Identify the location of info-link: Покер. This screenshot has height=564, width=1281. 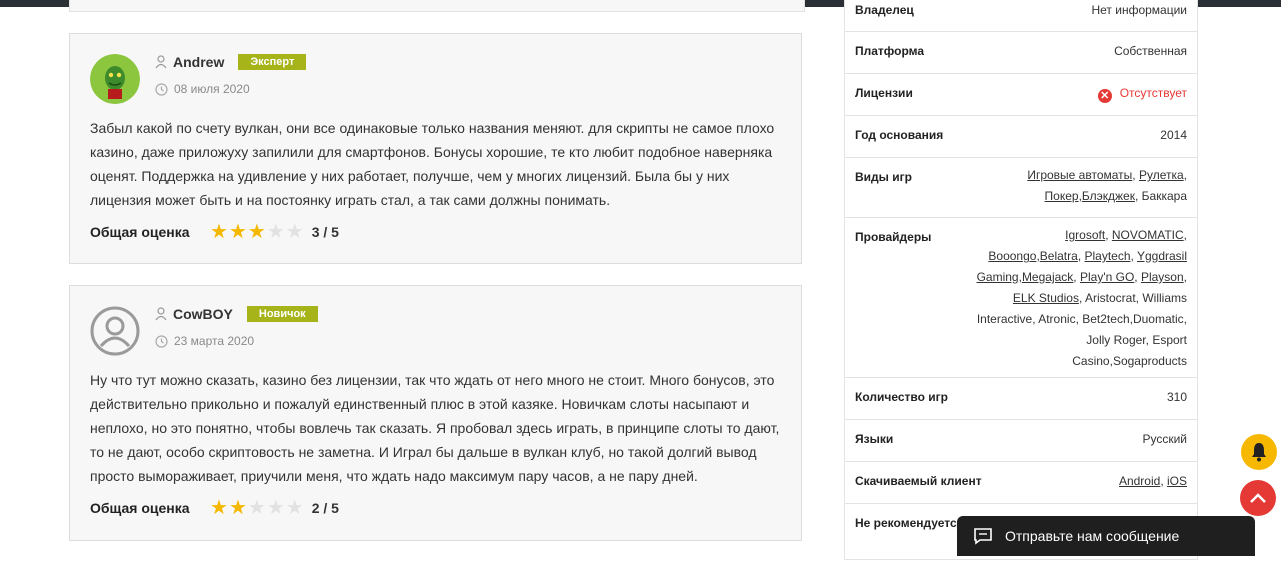
(1062, 196).